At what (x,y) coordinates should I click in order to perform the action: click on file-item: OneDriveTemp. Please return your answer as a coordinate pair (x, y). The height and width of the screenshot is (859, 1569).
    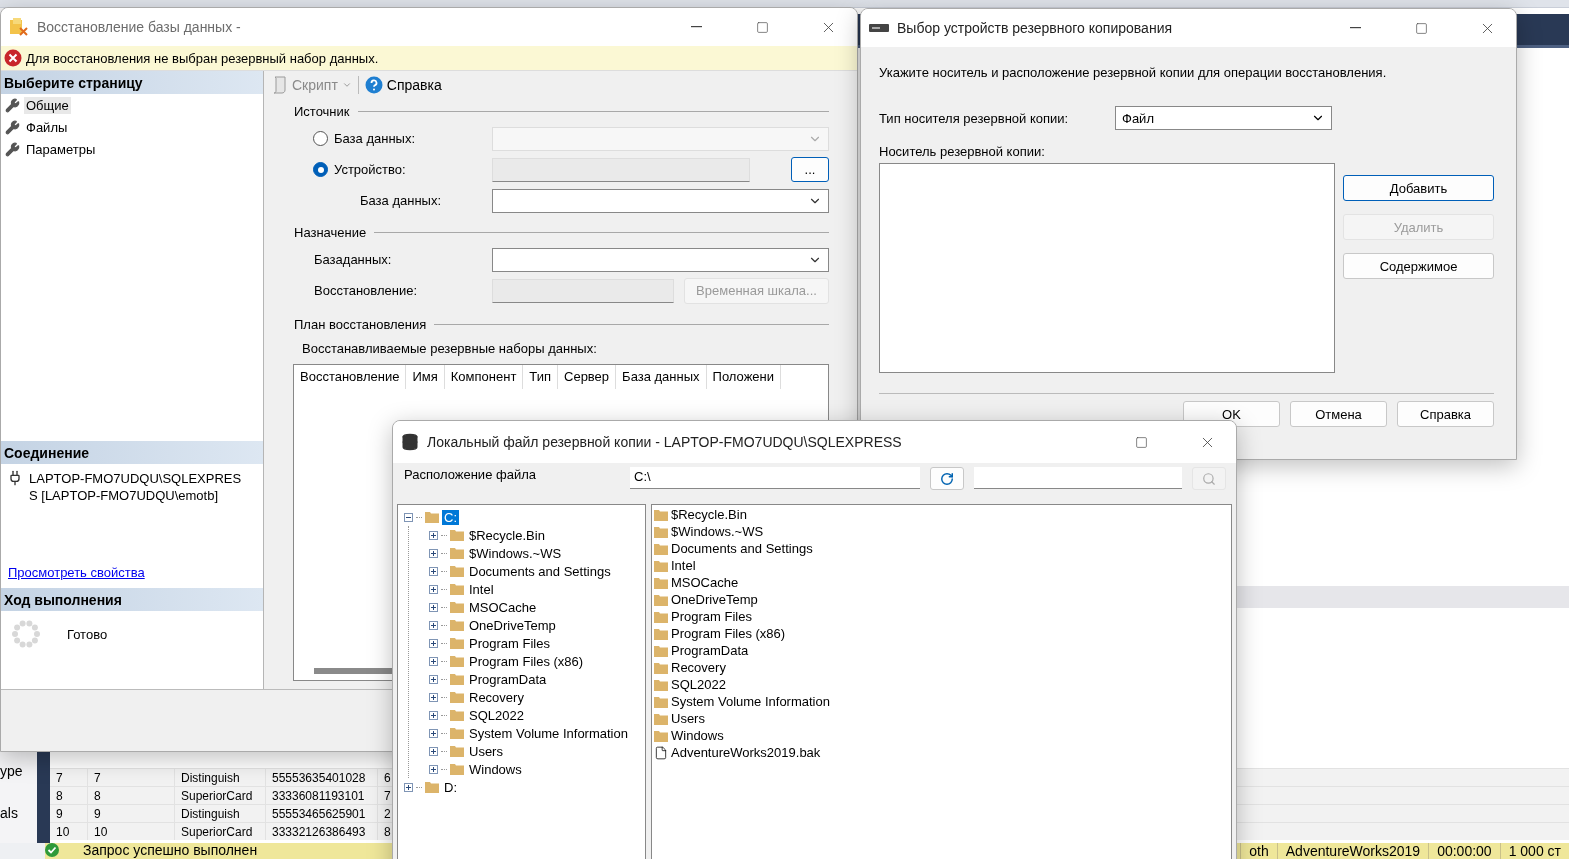
    Looking at the image, I should click on (714, 599).